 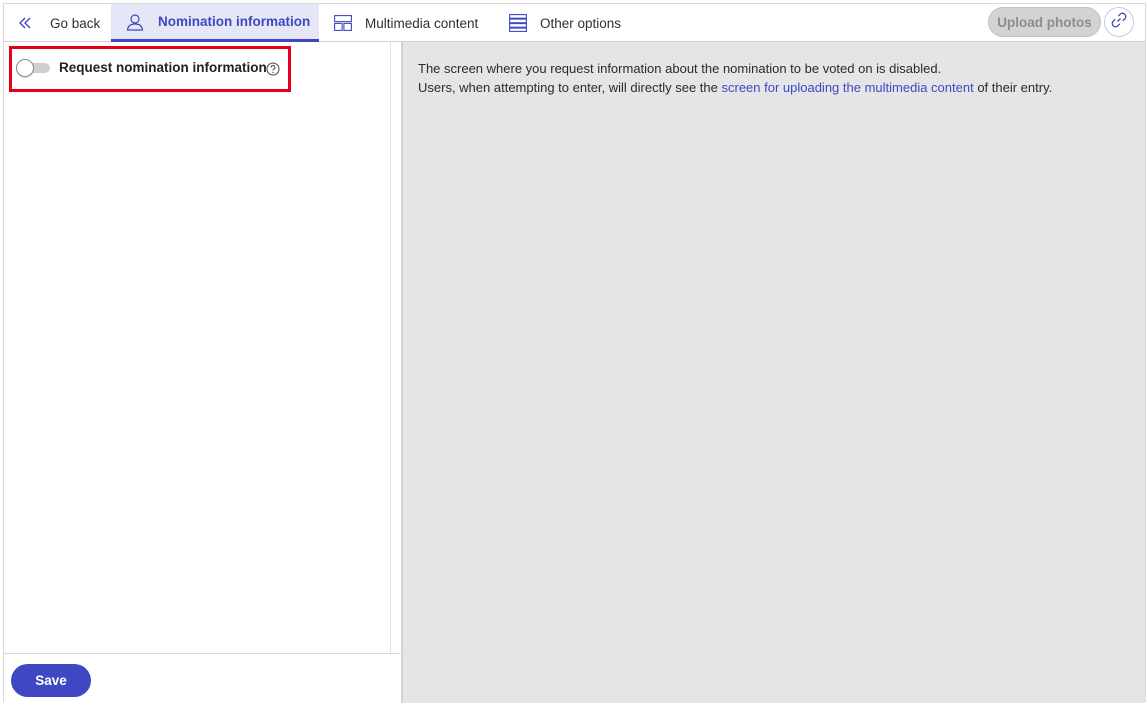 What do you see at coordinates (203, 678) in the screenshot?
I see `footer-bar: Save` at bounding box center [203, 678].